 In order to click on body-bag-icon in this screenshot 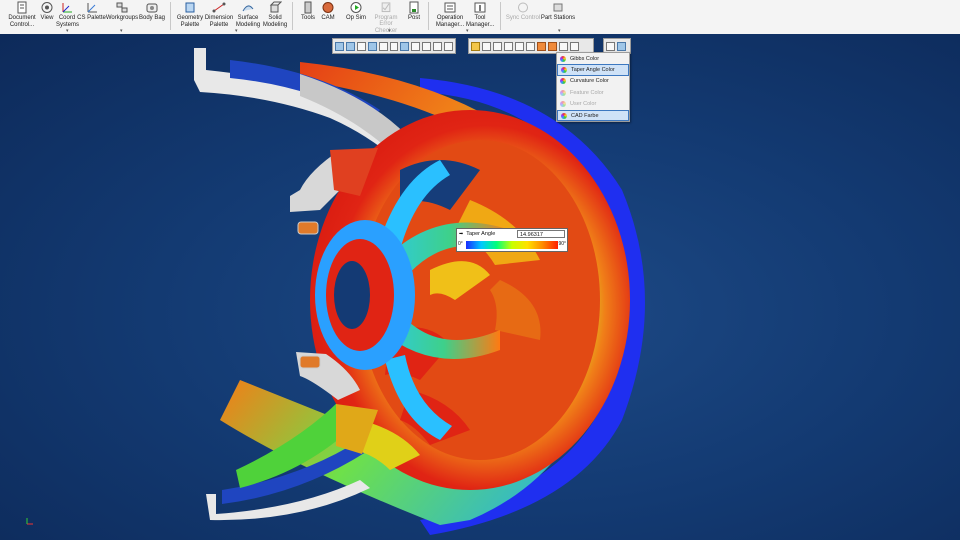, I will do `click(152, 8)`.